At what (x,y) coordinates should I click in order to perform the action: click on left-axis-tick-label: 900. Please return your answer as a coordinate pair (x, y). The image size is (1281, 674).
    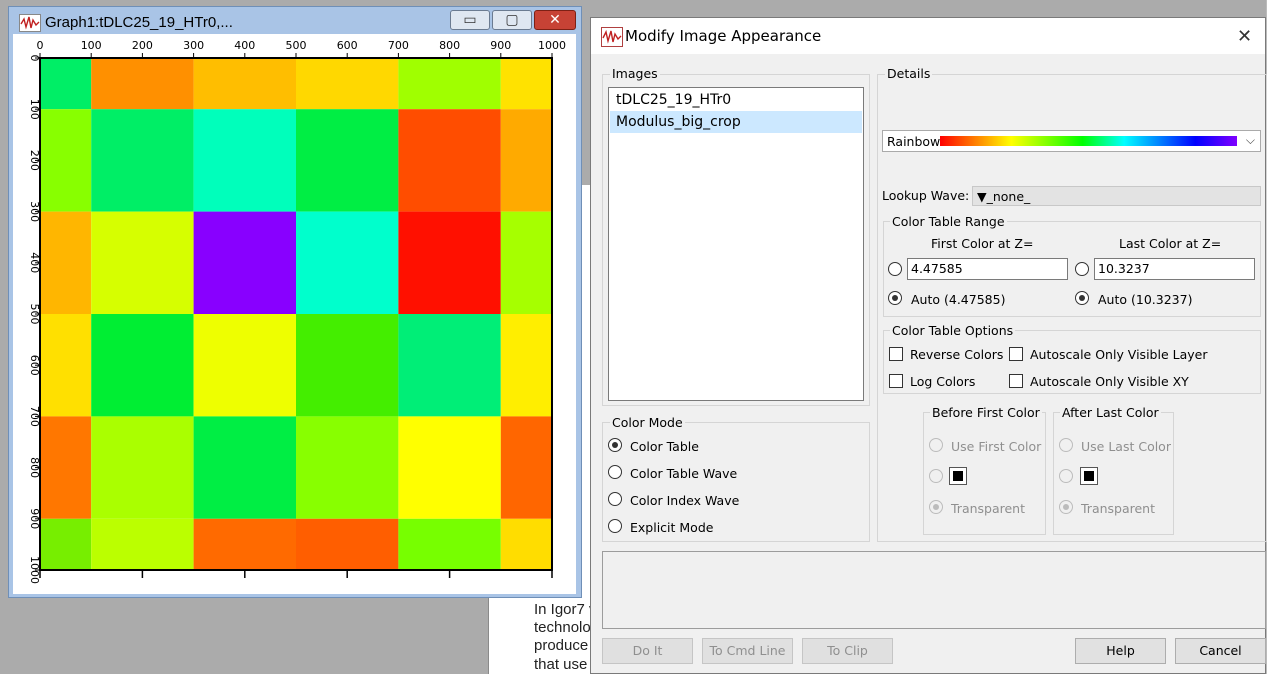
    Looking at the image, I should click on (34, 518).